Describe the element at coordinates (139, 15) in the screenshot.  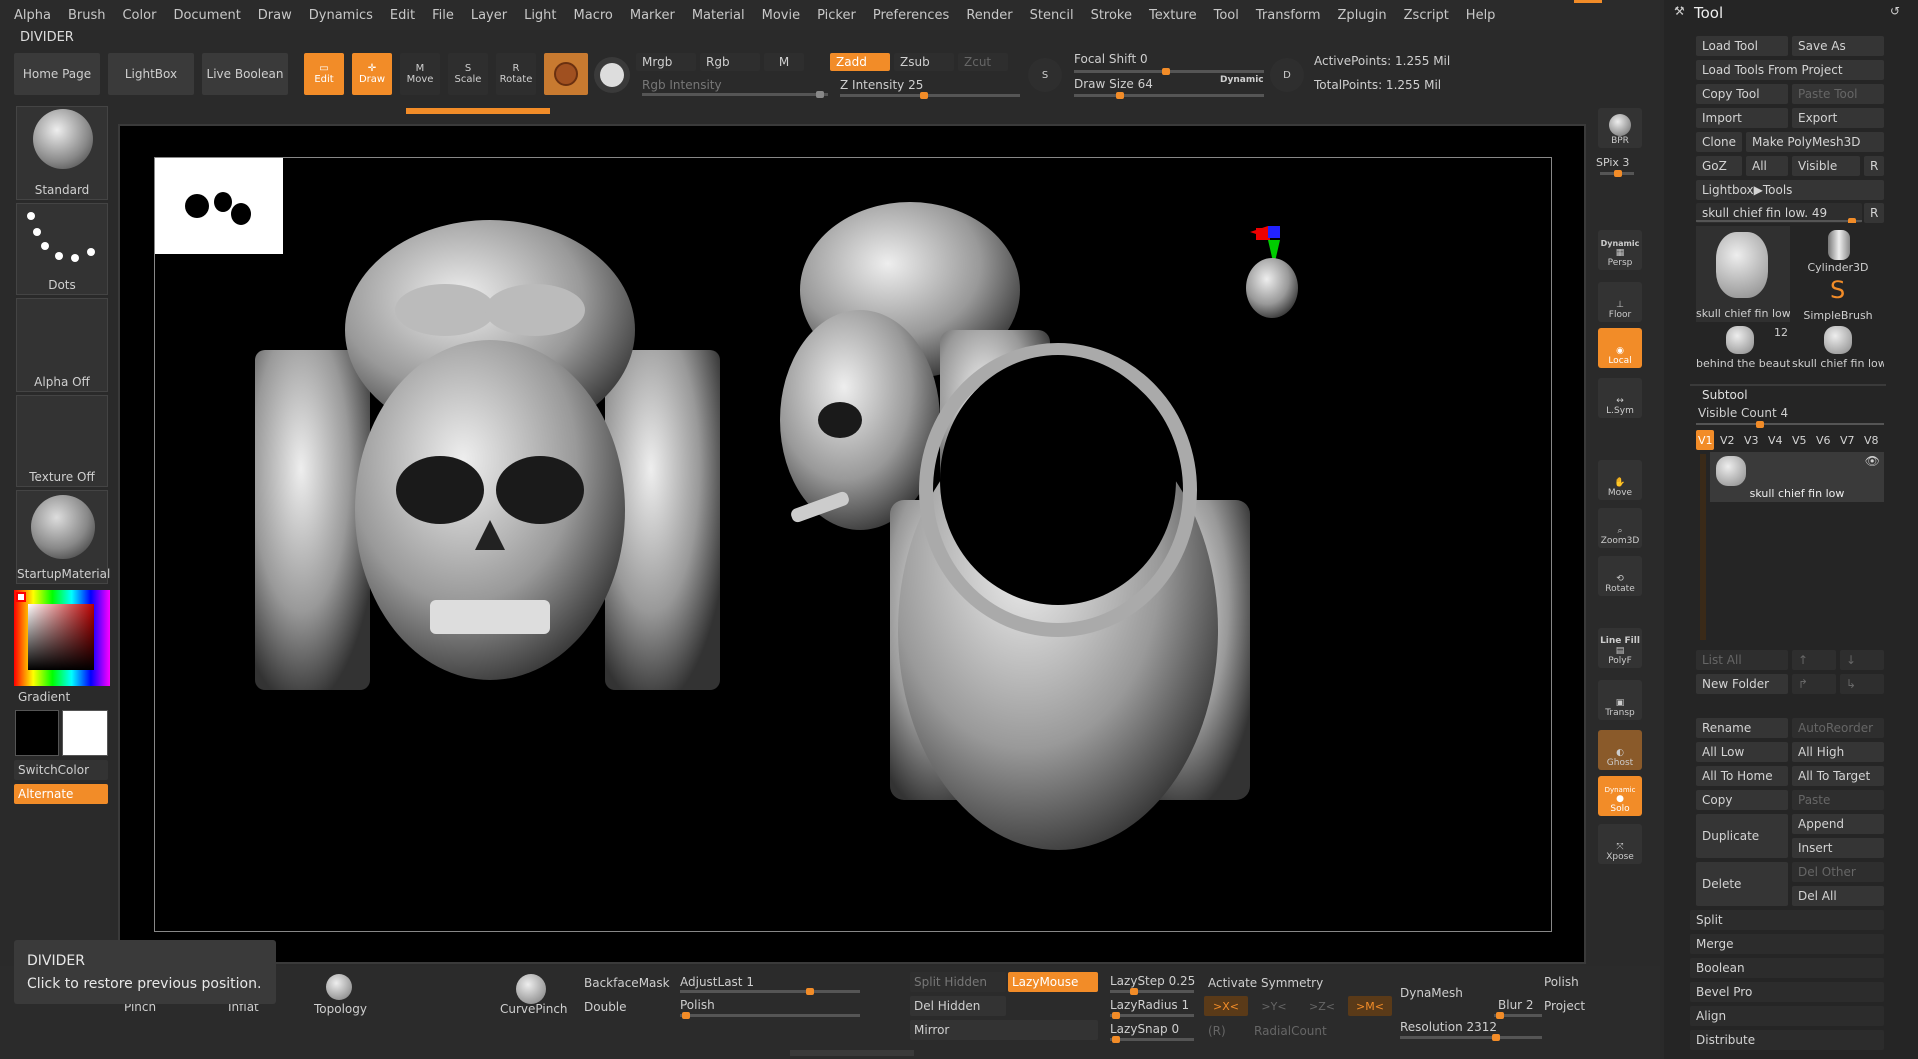
I see `menu-color: Color` at that location.